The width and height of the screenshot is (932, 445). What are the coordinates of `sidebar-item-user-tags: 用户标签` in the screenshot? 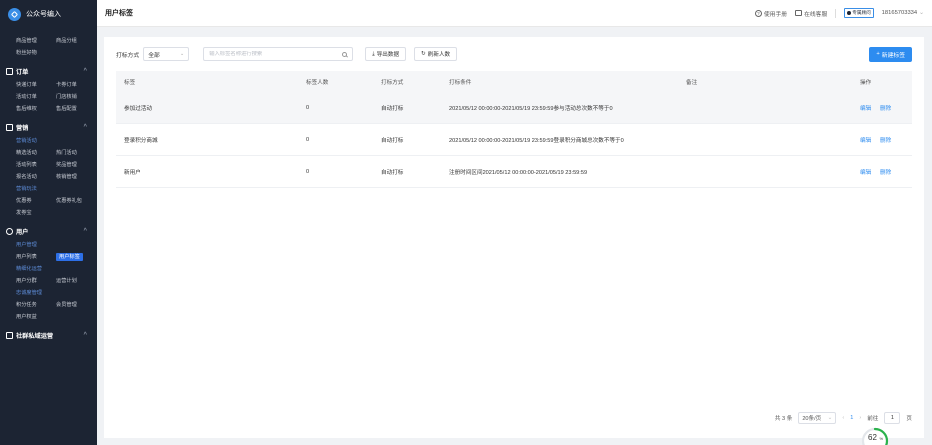 It's located at (69, 257).